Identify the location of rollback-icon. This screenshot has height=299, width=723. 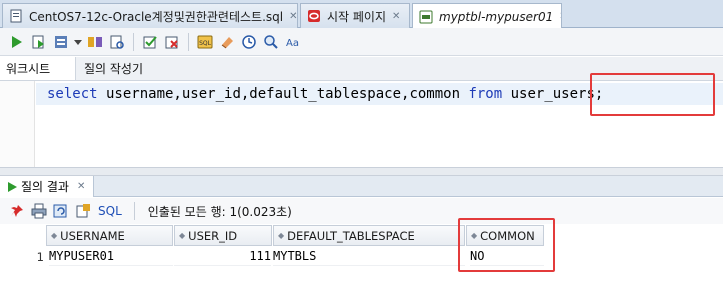
(171, 42).